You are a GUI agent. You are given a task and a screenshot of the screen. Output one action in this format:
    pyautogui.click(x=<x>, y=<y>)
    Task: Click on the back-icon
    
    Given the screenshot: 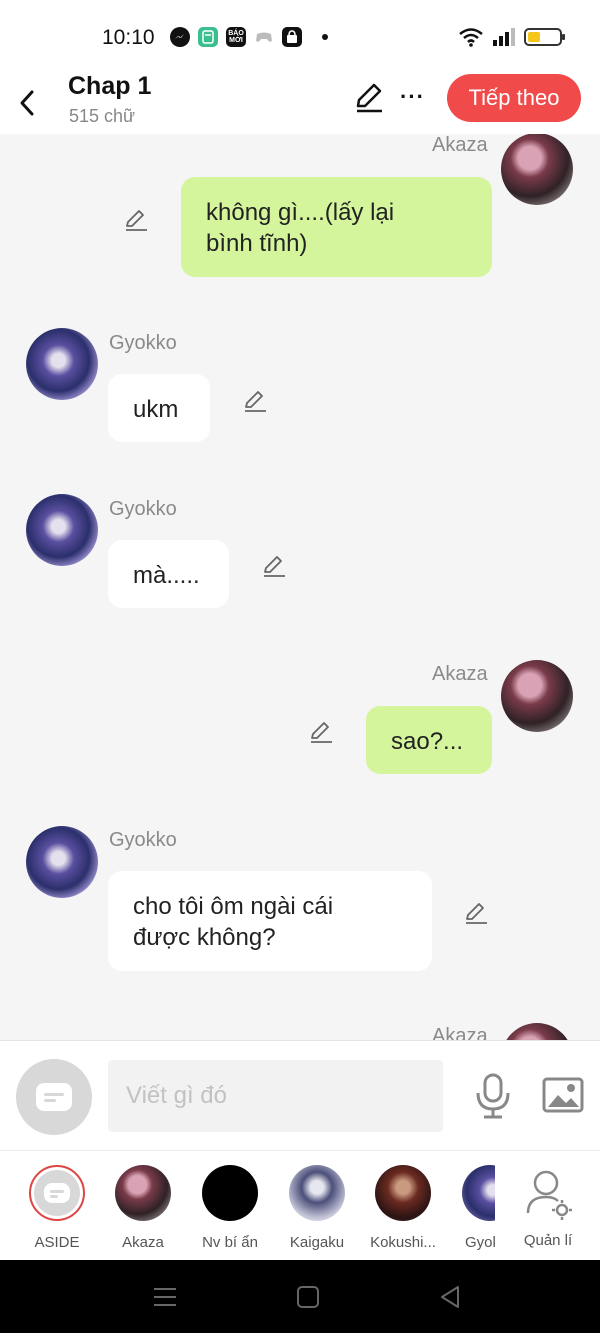 What is the action you would take?
    pyautogui.click(x=451, y=1297)
    